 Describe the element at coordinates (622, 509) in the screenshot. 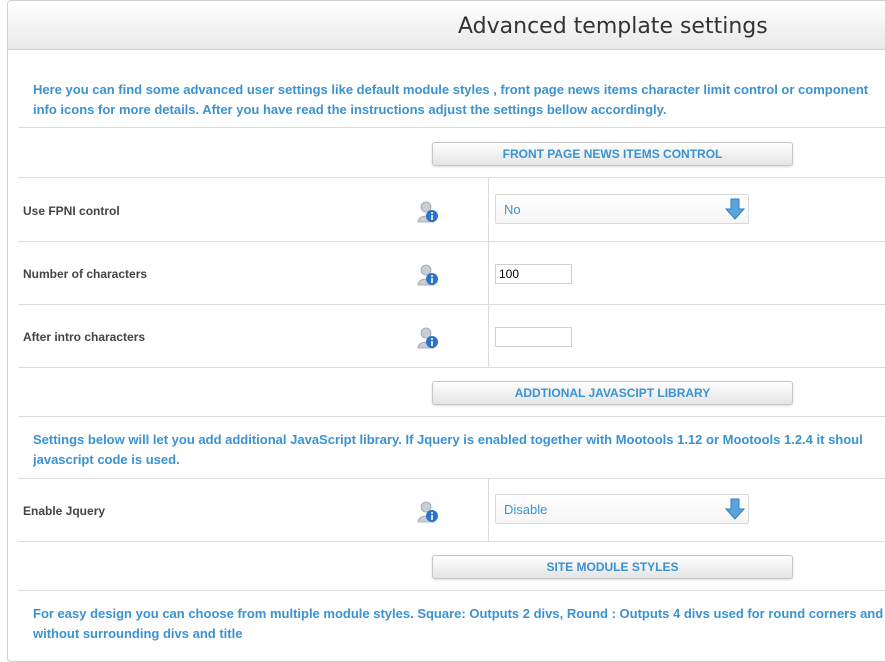

I see `enable-jquery-select: Disable` at that location.